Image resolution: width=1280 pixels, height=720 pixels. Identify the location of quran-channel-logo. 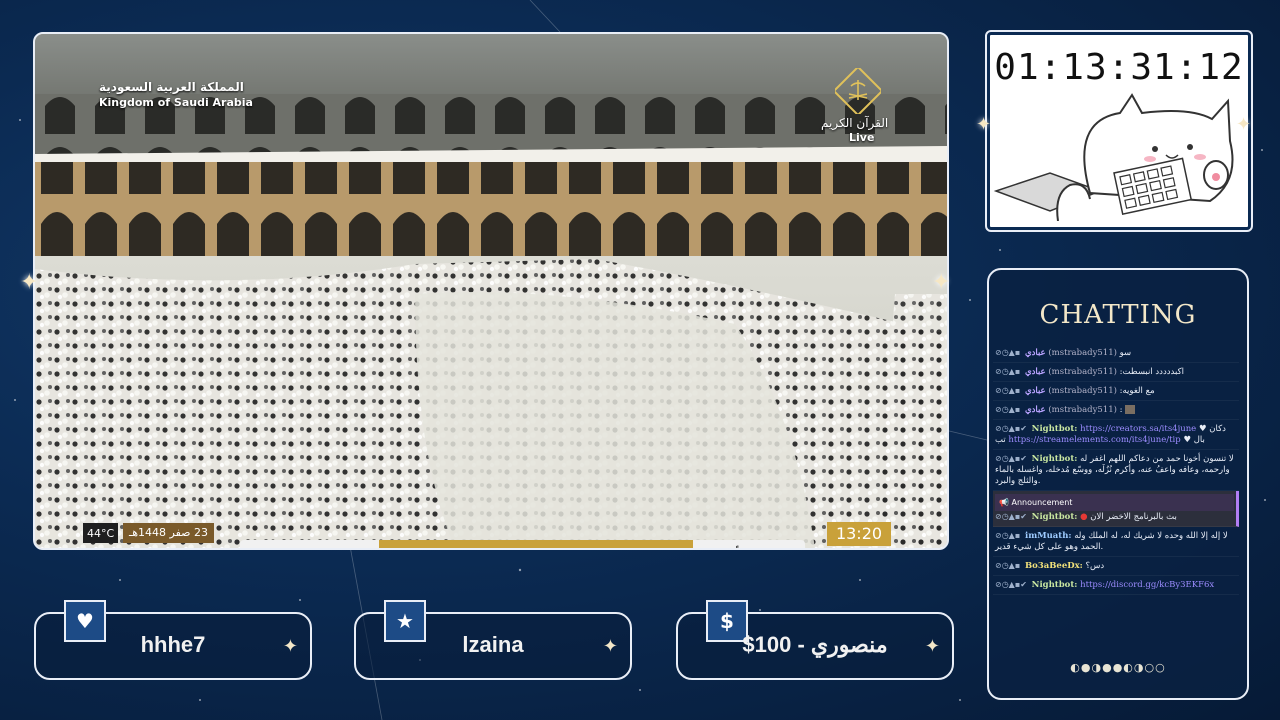
(858, 91).